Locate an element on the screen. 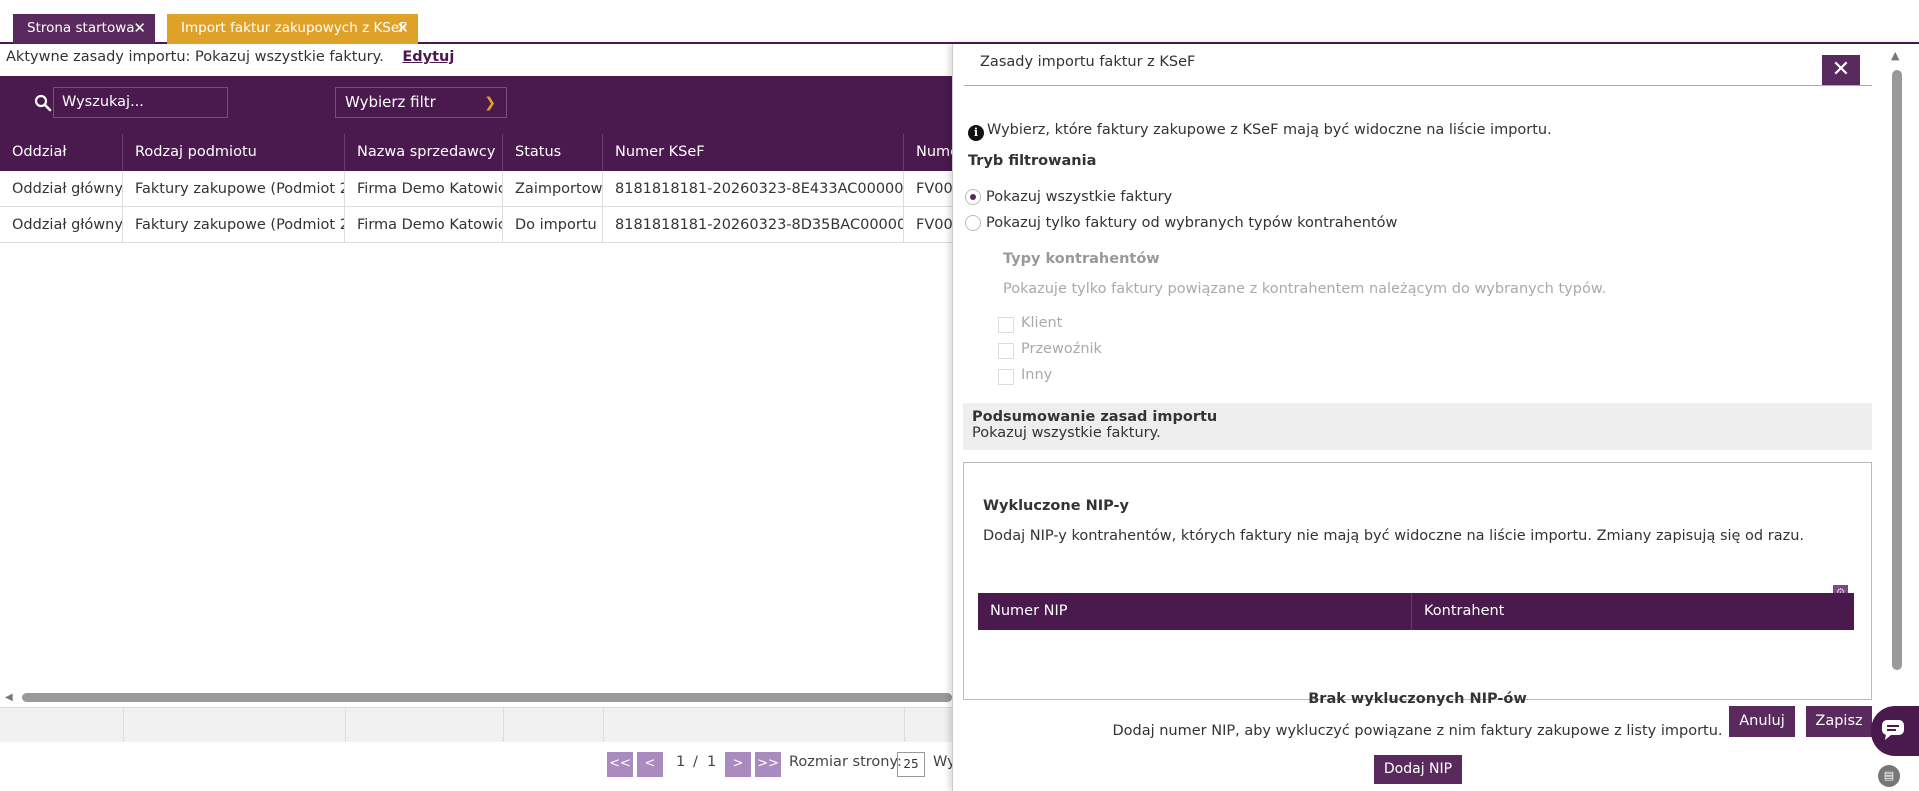 Image resolution: width=1919 pixels, height=791 pixels. chat-icon is located at coordinates (1893, 730).